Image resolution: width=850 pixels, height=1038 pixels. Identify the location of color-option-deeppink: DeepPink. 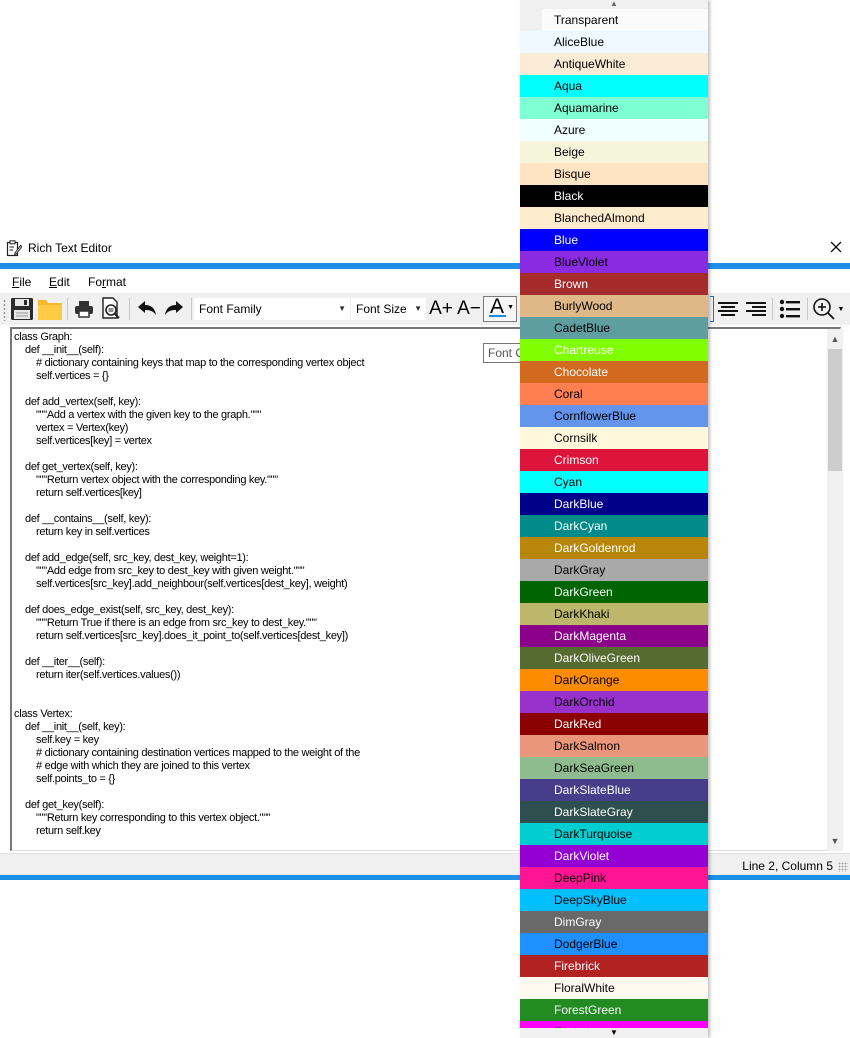
(614, 878).